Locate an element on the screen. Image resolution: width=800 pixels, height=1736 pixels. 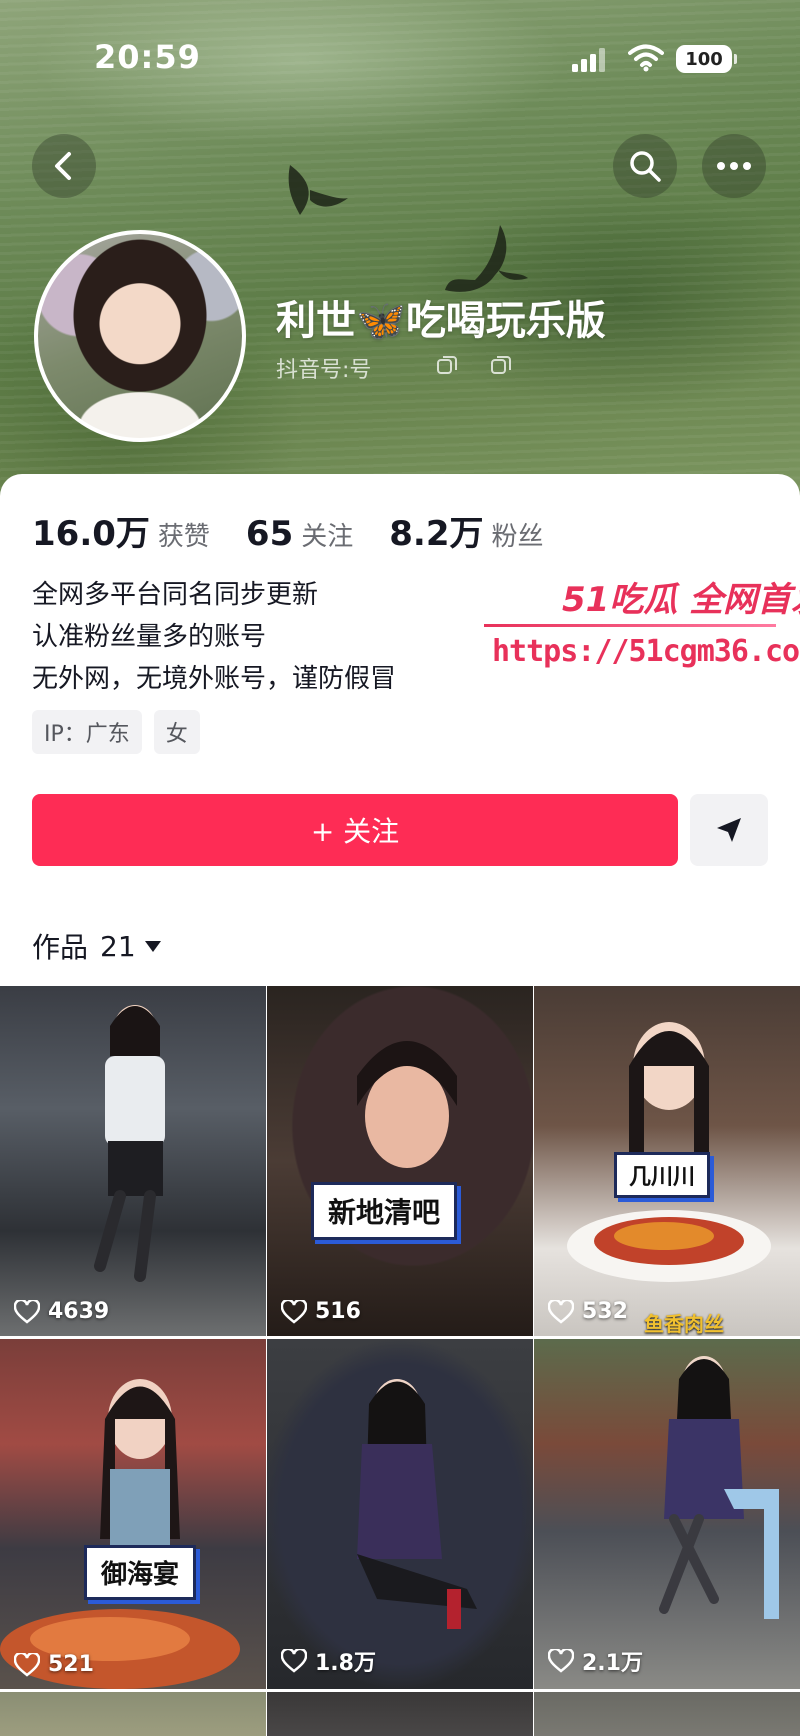
video-likes: 2.1万 is located at coordinates (595, 1661).